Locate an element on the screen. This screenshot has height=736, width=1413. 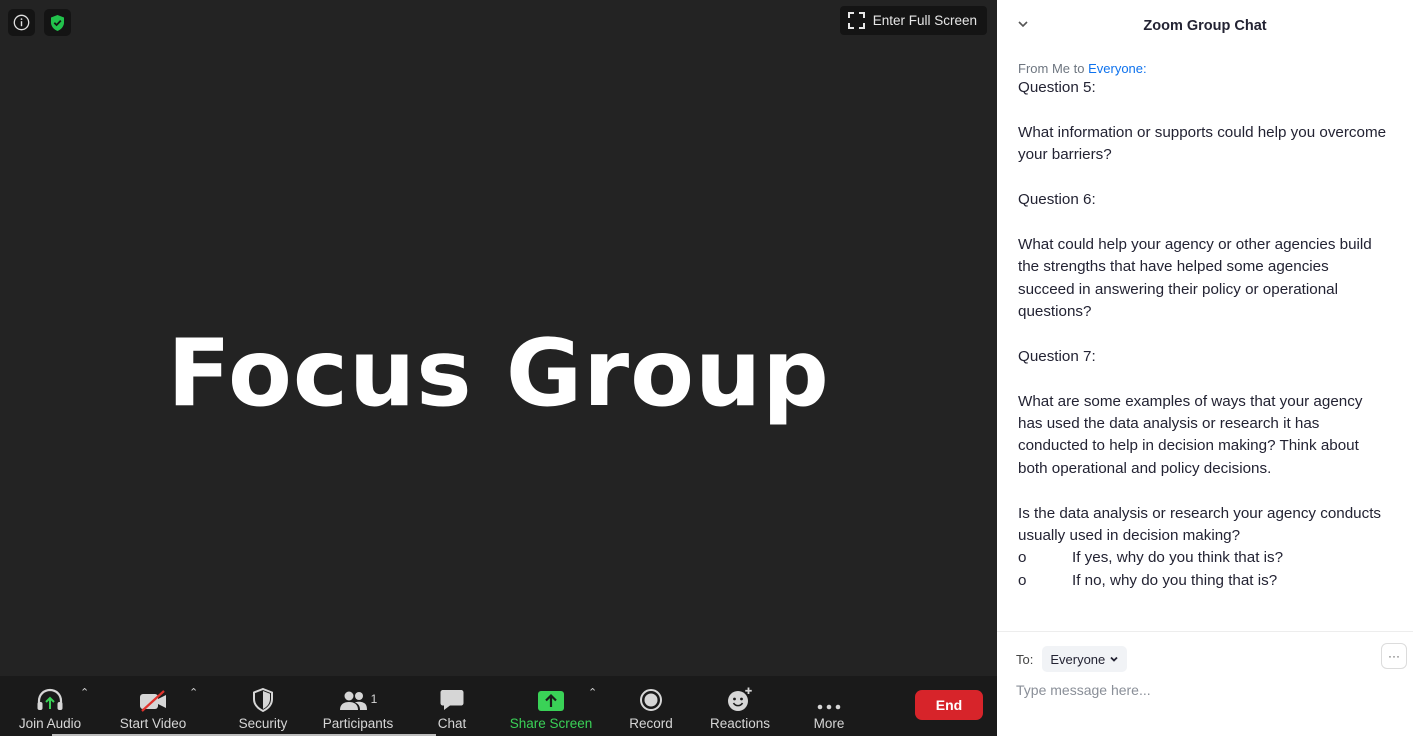
chat-title: Zoom Group Chat is located at coordinates (1205, 26).